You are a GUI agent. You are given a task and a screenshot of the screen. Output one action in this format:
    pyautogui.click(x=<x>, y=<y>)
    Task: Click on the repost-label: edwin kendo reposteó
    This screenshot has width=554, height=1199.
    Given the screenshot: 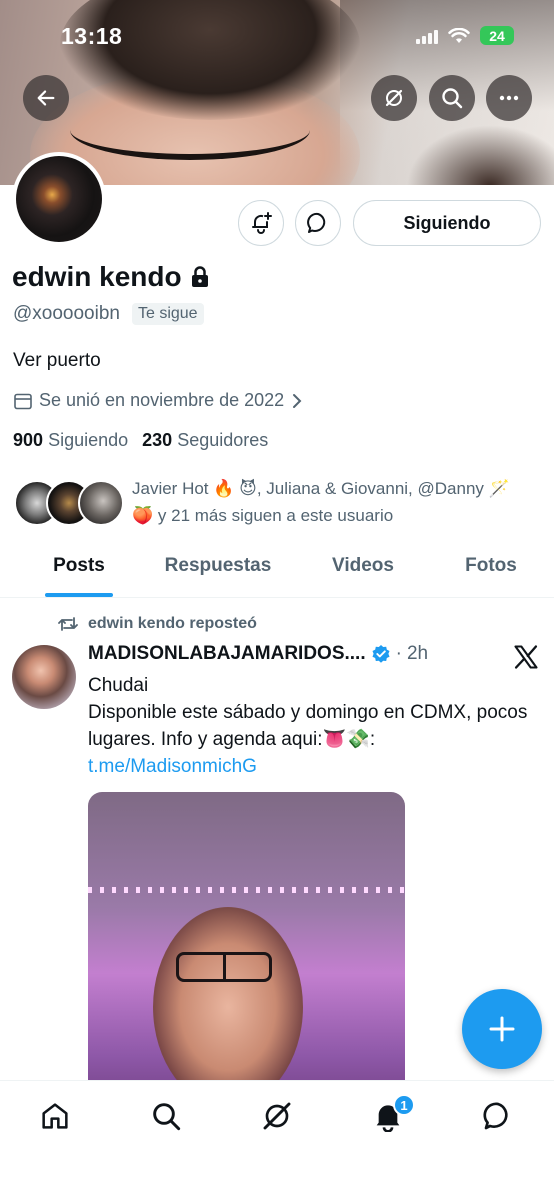 What is the action you would take?
    pyautogui.click(x=172, y=623)
    